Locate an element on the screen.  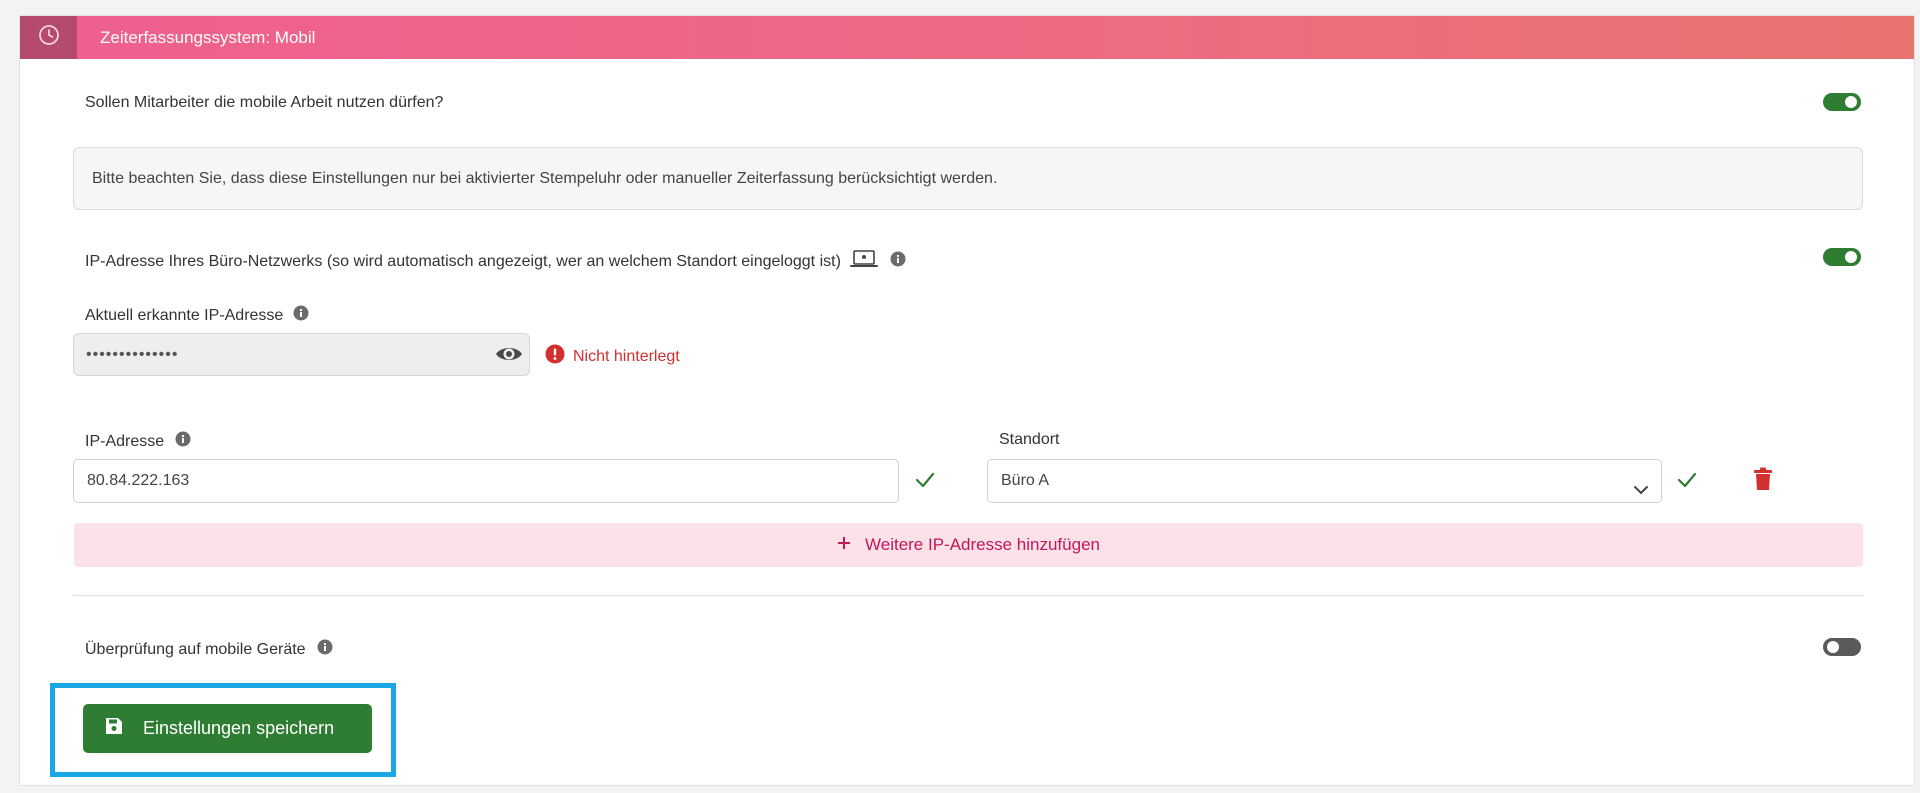
divider is located at coordinates (968, 595).